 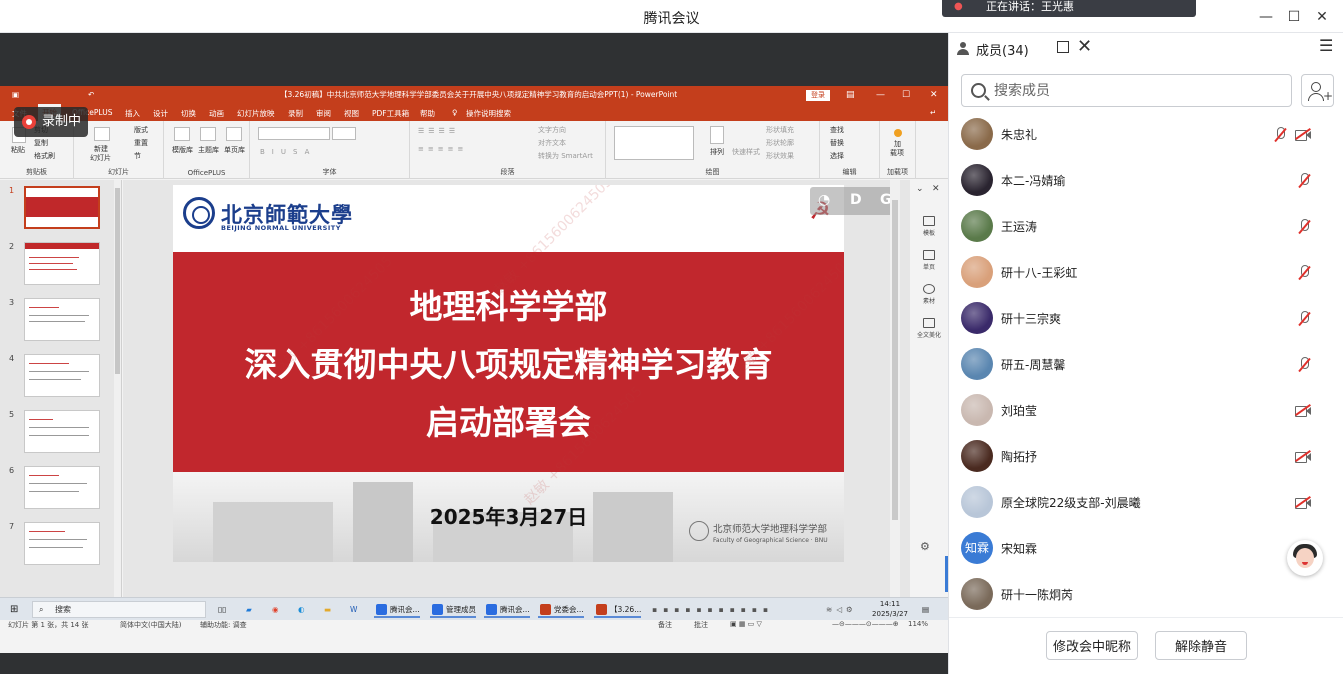 I want to click on recording-indicator: 录制中, so click(x=51, y=122).